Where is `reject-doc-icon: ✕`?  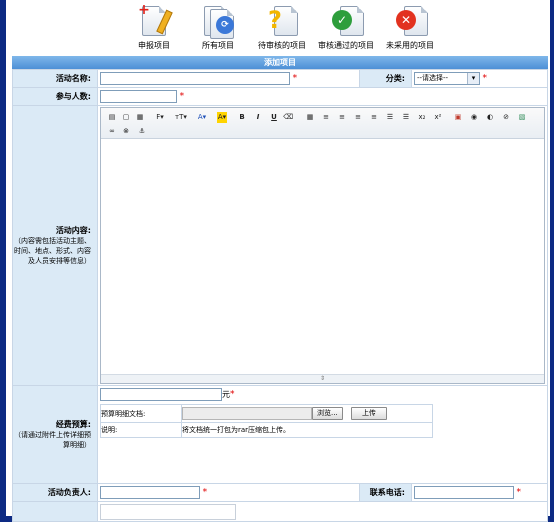 reject-doc-icon: ✕ is located at coordinates (411, 20).